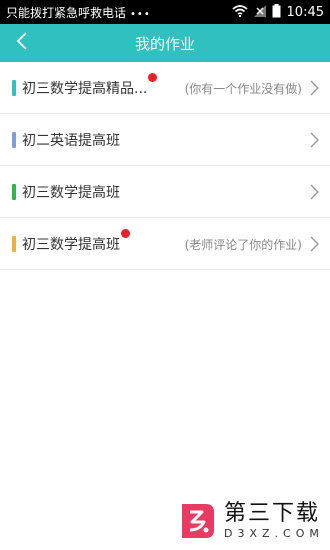 Image resolution: width=330 pixels, height=550 pixels. What do you see at coordinates (305, 12) in the screenshot?
I see `status-time: 10:45` at bounding box center [305, 12].